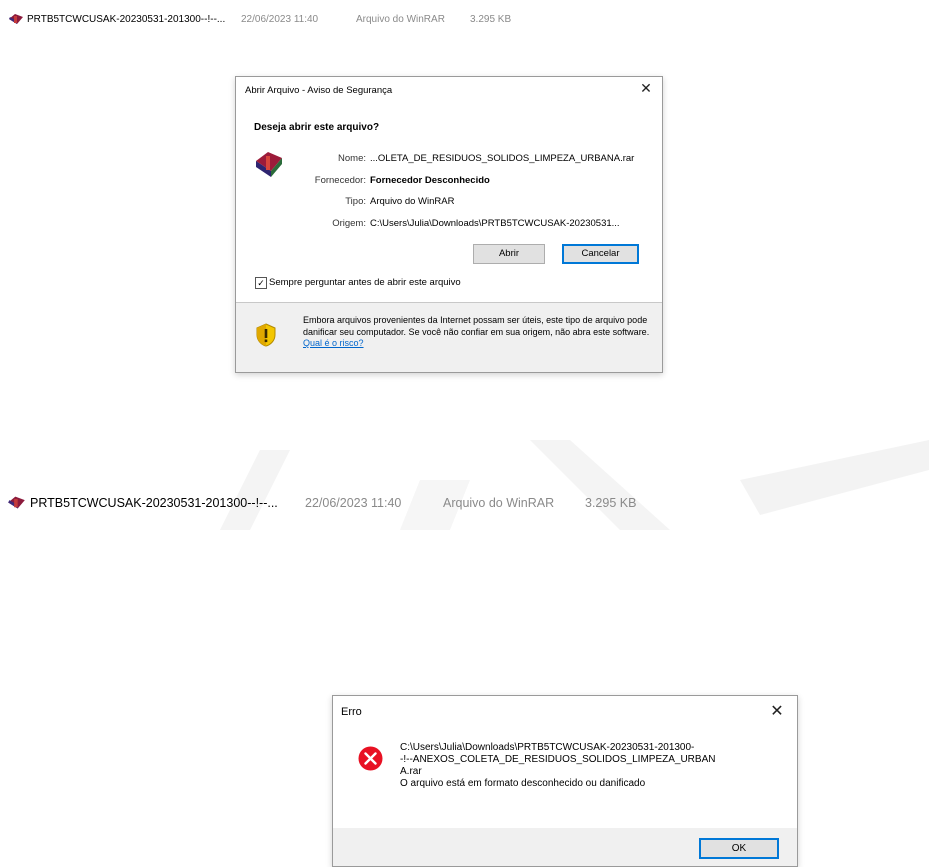 This screenshot has width=929, height=867. What do you see at coordinates (331, 196) in the screenshot?
I see `field-labels: Nome: Fornecedor: Tipo: Origem:` at bounding box center [331, 196].